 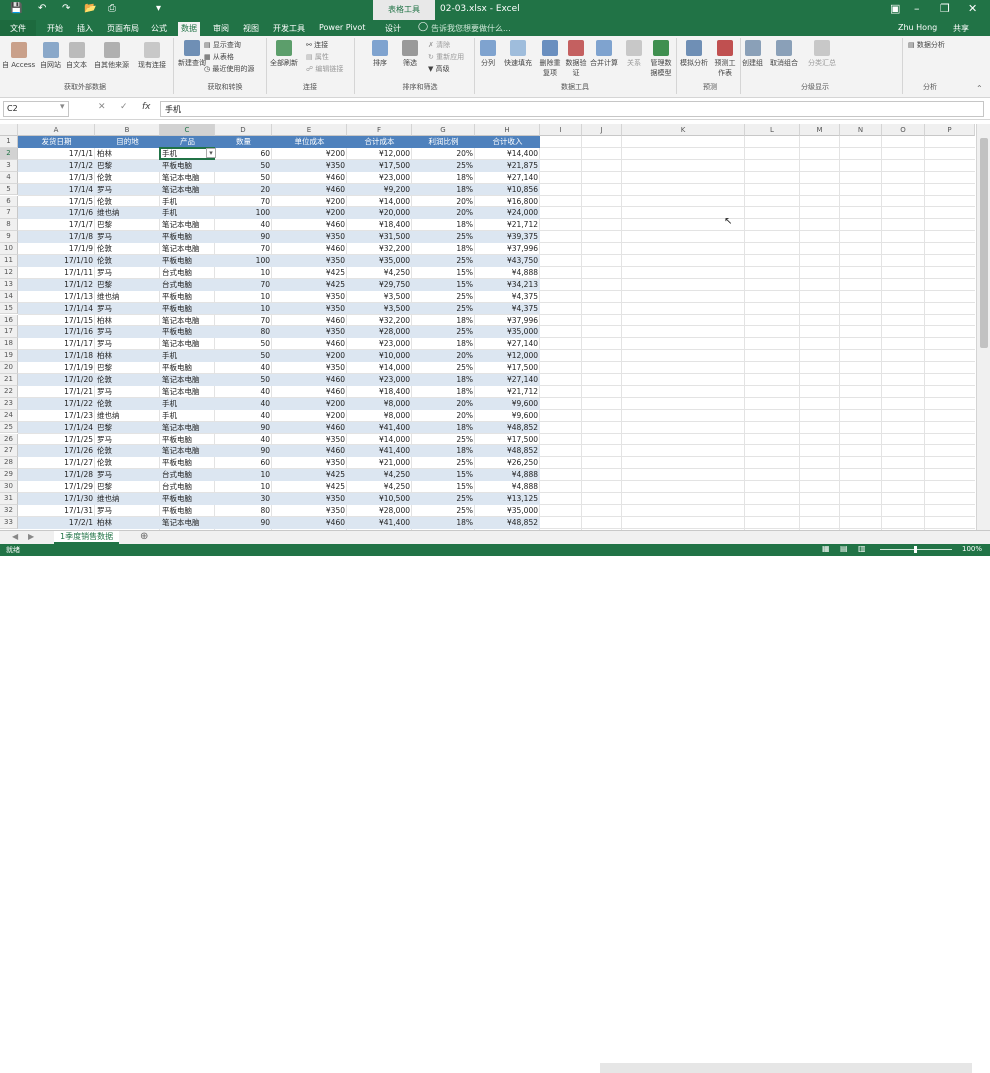 I want to click on table-cell: 17/1/10, so click(x=56, y=261).